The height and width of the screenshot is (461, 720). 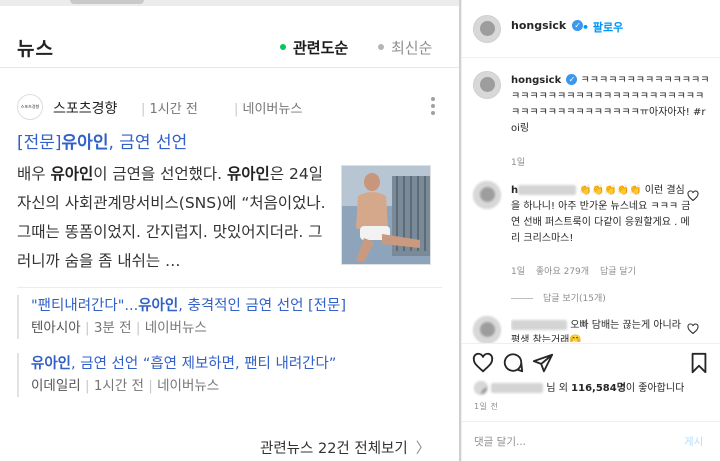 What do you see at coordinates (487, 85) in the screenshot?
I see `caption-avatar` at bounding box center [487, 85].